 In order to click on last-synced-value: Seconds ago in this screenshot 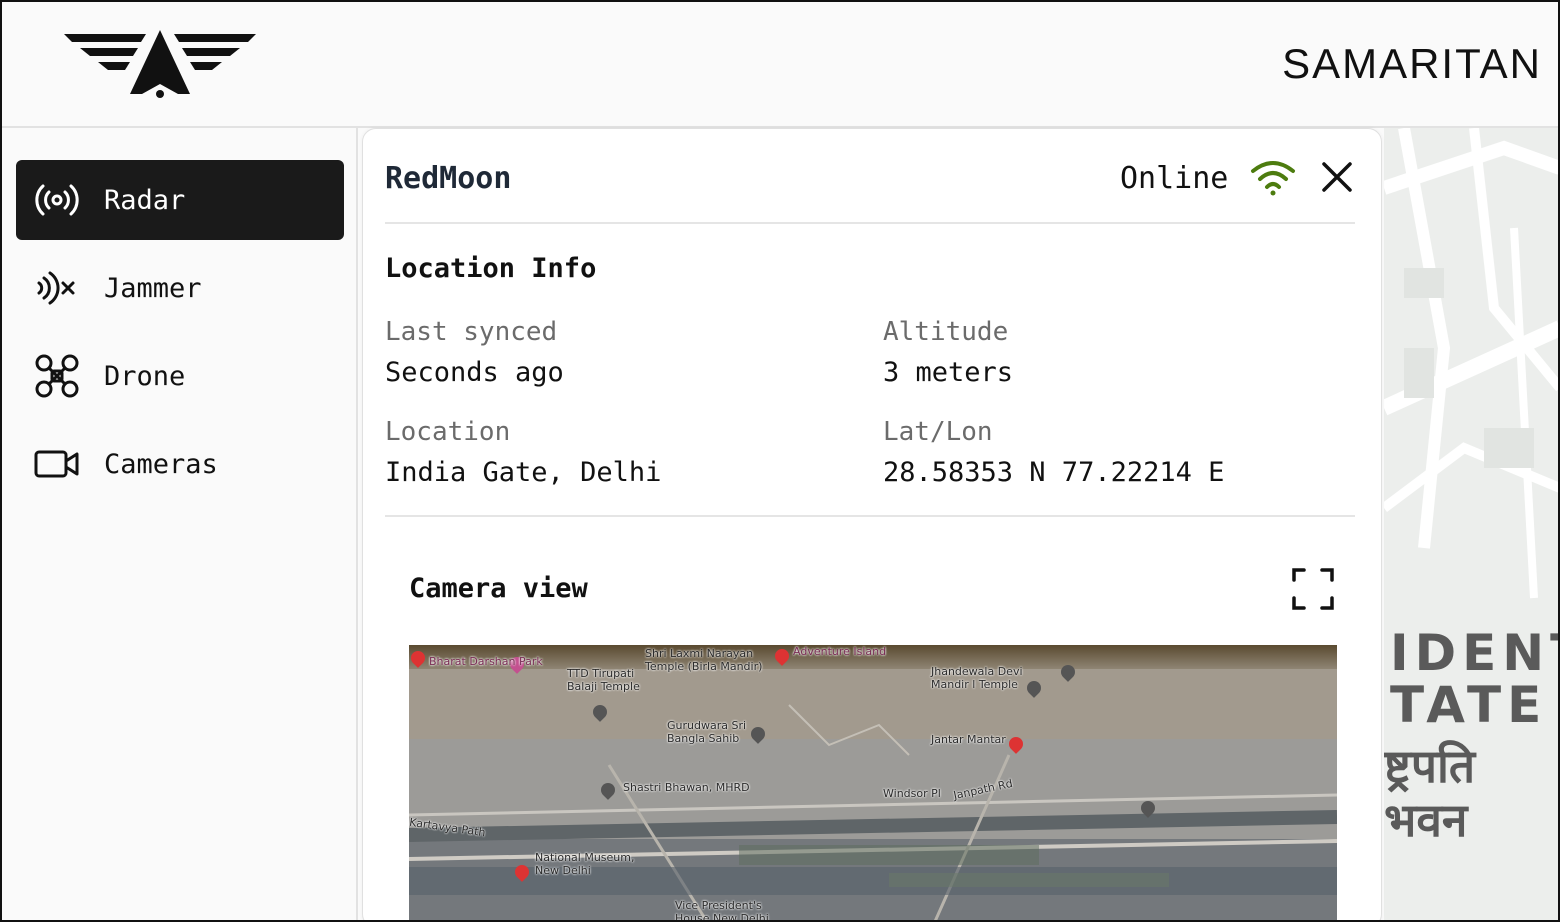, I will do `click(474, 372)`.